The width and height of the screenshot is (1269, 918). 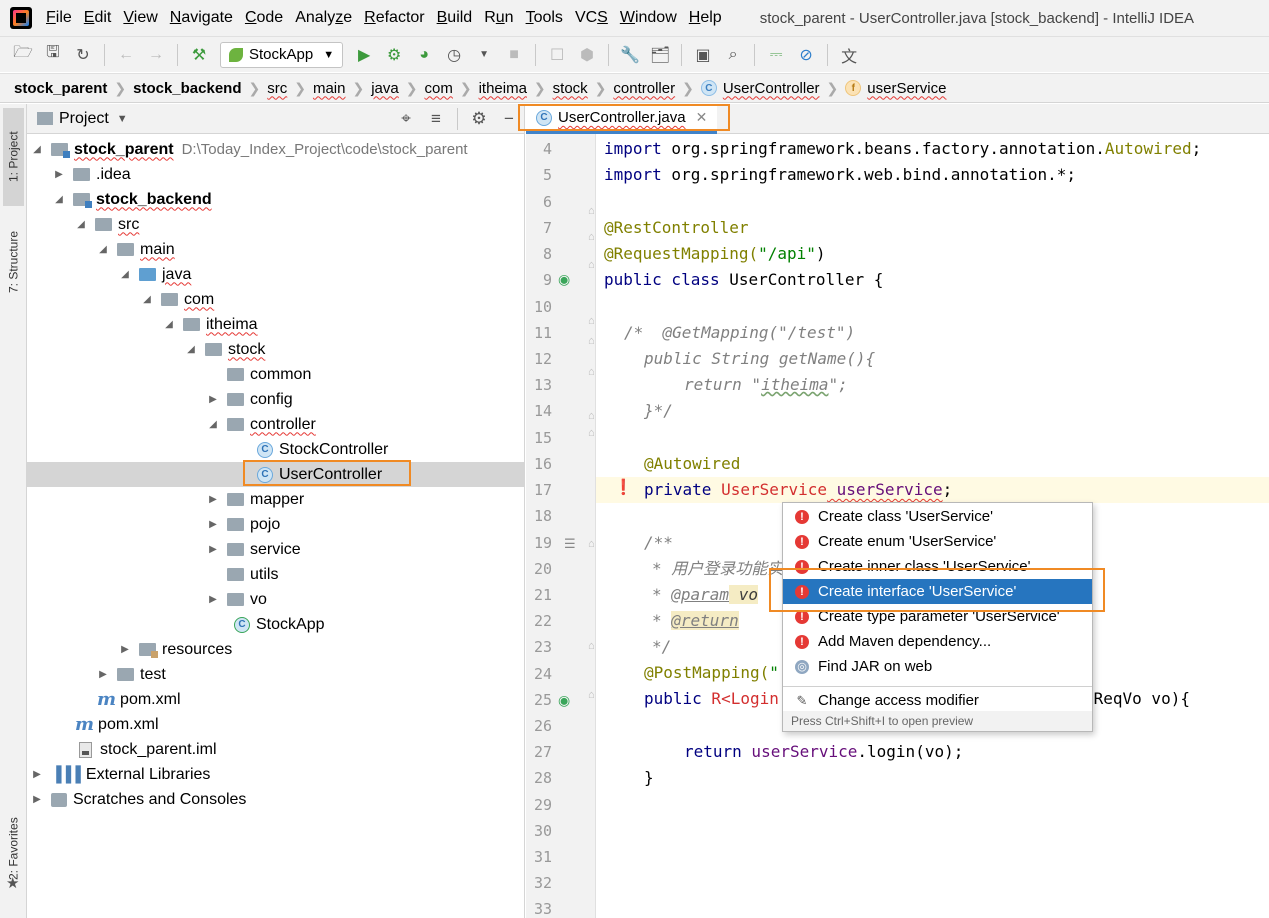 What do you see at coordinates (276, 399) in the screenshot?
I see `tree-item-config: ▶ config` at bounding box center [276, 399].